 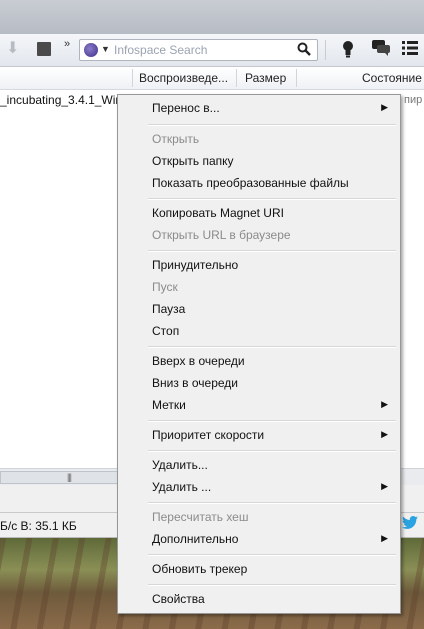 I want to click on menu-item-label: Свойства, so click(x=178, y=599).